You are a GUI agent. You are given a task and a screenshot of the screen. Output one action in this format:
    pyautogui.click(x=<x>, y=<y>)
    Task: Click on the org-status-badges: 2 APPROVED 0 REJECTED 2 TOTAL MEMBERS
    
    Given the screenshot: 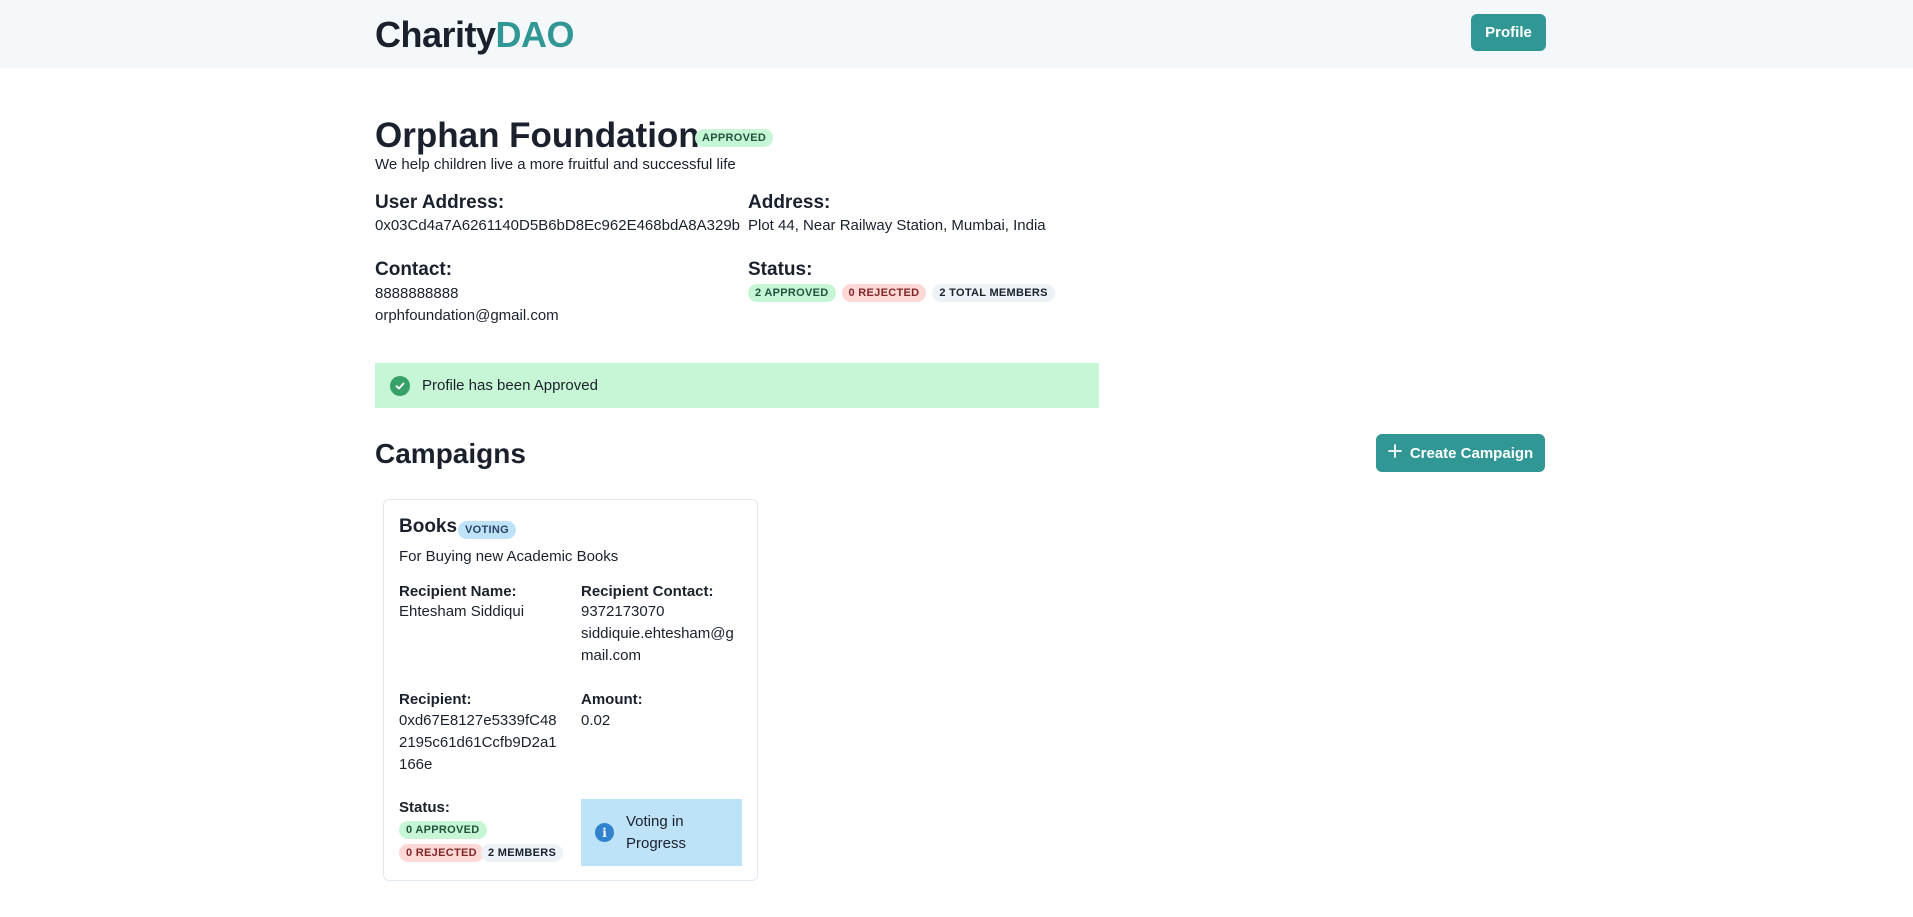 What is the action you would take?
    pyautogui.click(x=901, y=293)
    